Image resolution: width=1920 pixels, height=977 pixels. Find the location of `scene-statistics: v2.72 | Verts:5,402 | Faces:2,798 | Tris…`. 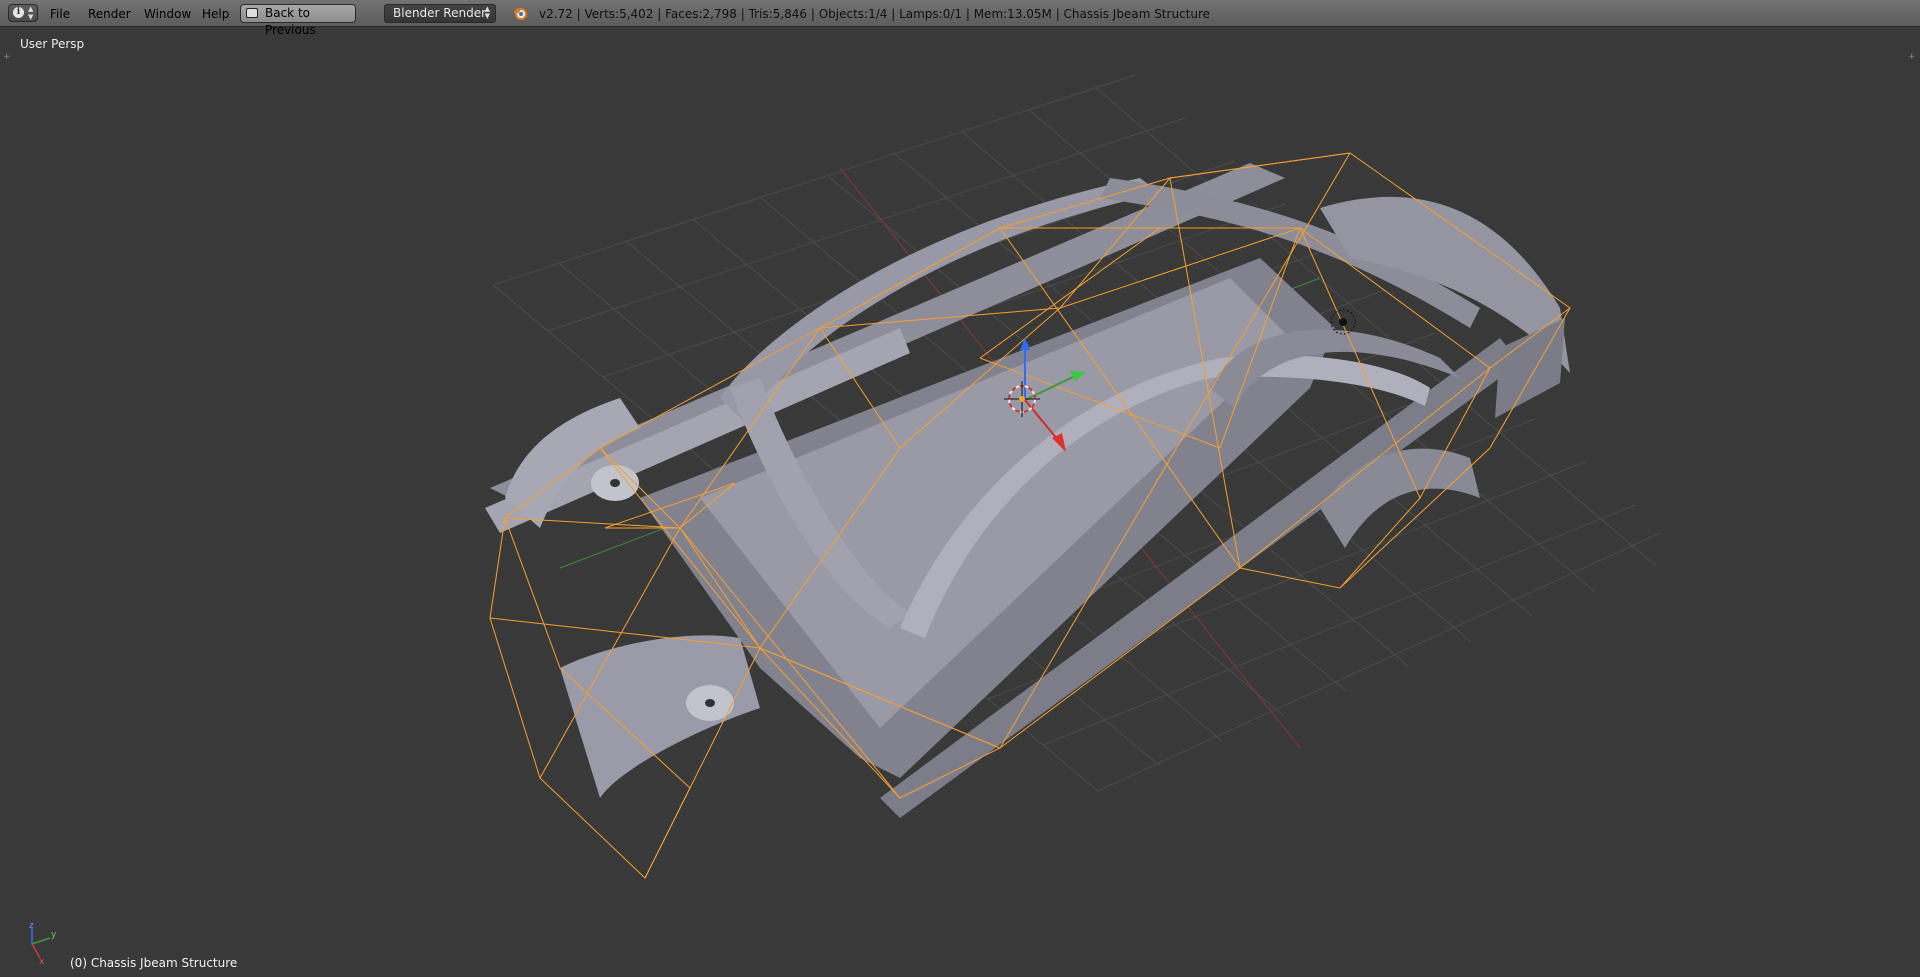

scene-statistics: v2.72 | Verts:5,402 | Faces:2,798 | Tris… is located at coordinates (875, 14).